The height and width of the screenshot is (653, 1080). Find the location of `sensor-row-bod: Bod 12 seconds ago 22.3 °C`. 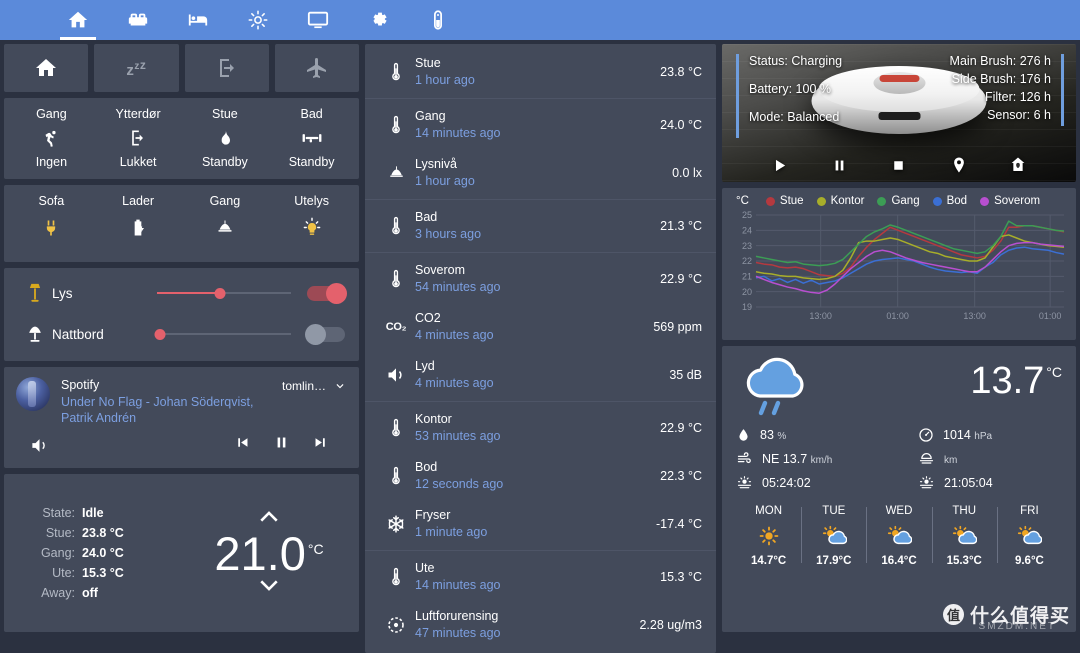

sensor-row-bod: Bod 12 seconds ago 22.3 °C is located at coordinates (540, 476).